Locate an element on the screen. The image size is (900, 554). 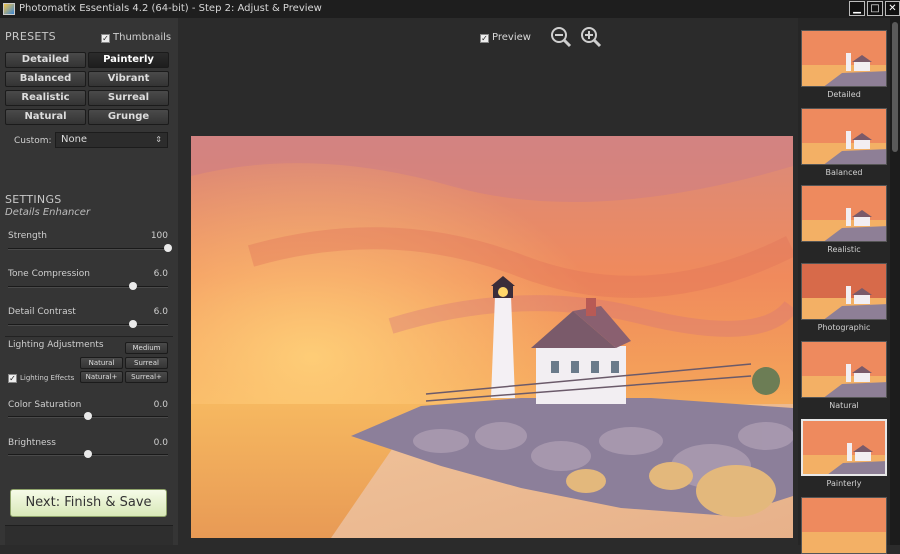
color-saturation-value: 0.0 is located at coordinates (160, 405).